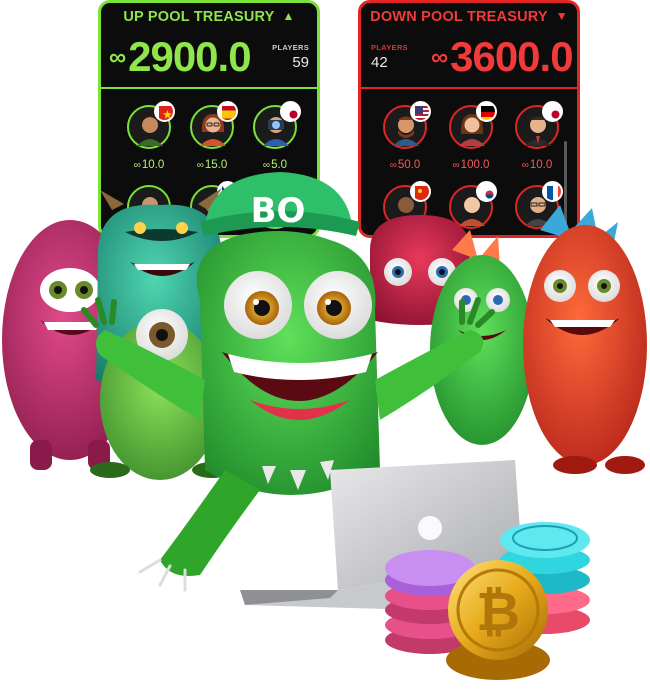 Image resolution: width=650 pixels, height=692 pixels. I want to click on apple-logo-icon, so click(430, 528).